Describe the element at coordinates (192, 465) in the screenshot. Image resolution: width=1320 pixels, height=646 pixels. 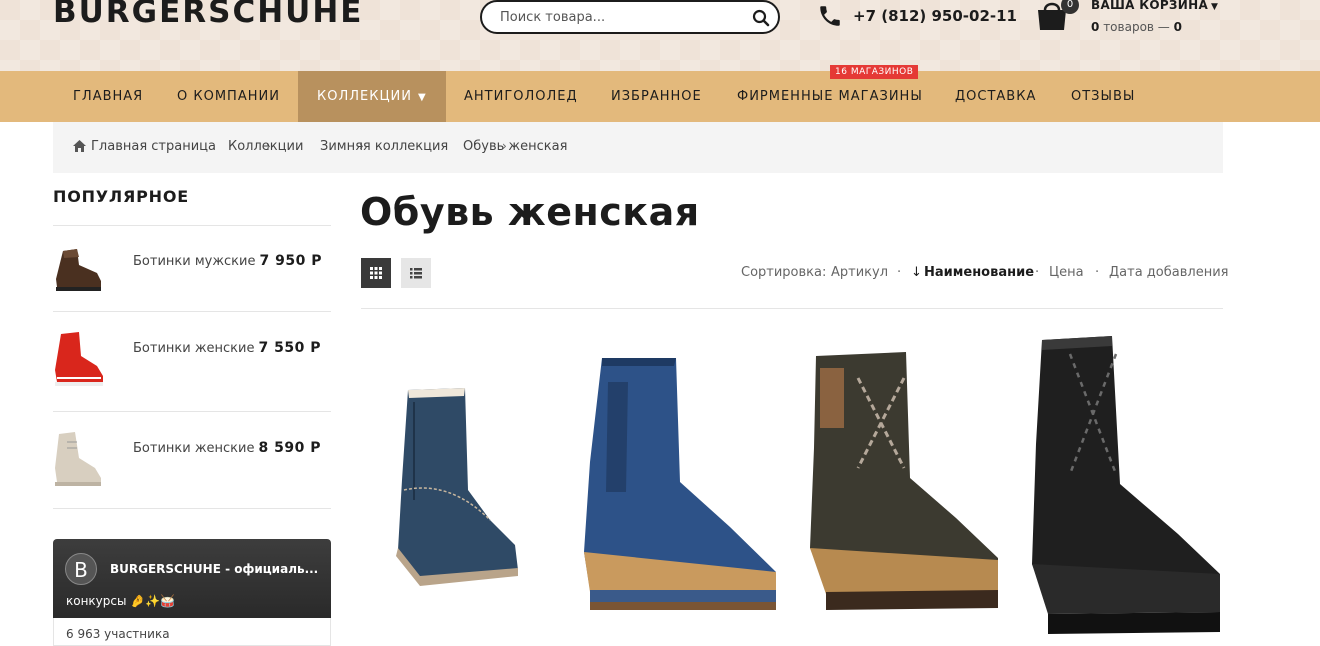
I see `popular-item: Ботинки женские 8 590 Р` at that location.